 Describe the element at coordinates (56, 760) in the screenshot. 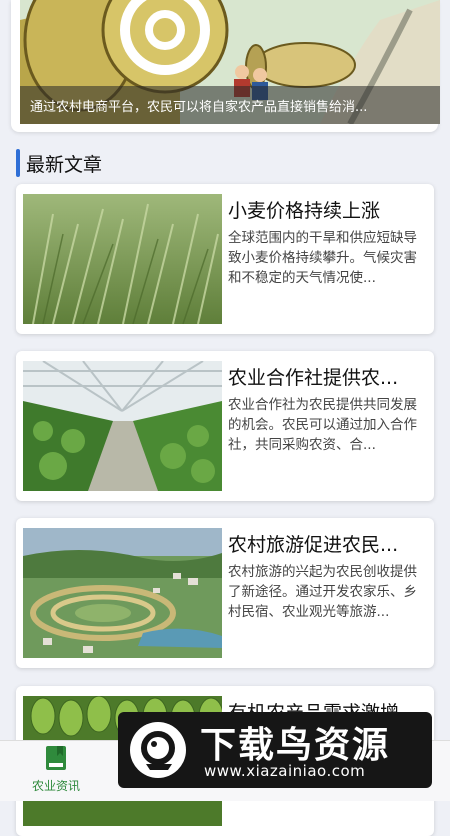

I see `book-icon` at that location.